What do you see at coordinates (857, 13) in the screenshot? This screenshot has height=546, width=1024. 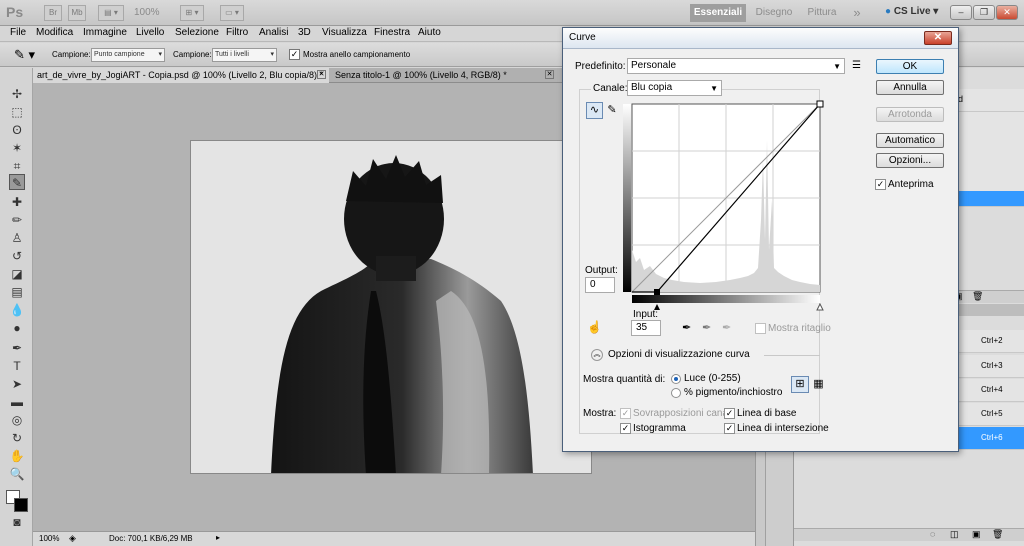 I see `more-workspaces-icon: »` at bounding box center [857, 13].